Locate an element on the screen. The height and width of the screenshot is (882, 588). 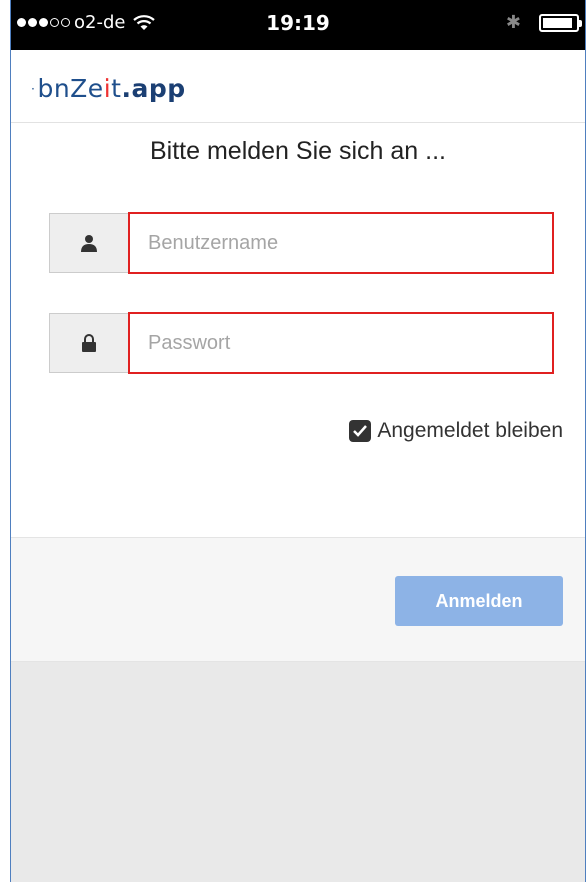
logo-prefix: bnZe is located at coordinates (70, 88).